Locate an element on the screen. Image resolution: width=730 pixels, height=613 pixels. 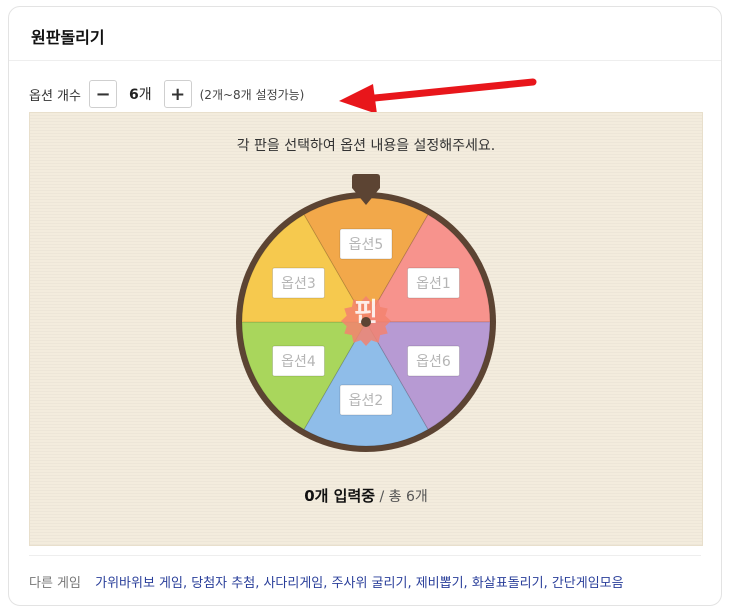
link-lottery-draw: 제비뽑기 is located at coordinates (440, 583).